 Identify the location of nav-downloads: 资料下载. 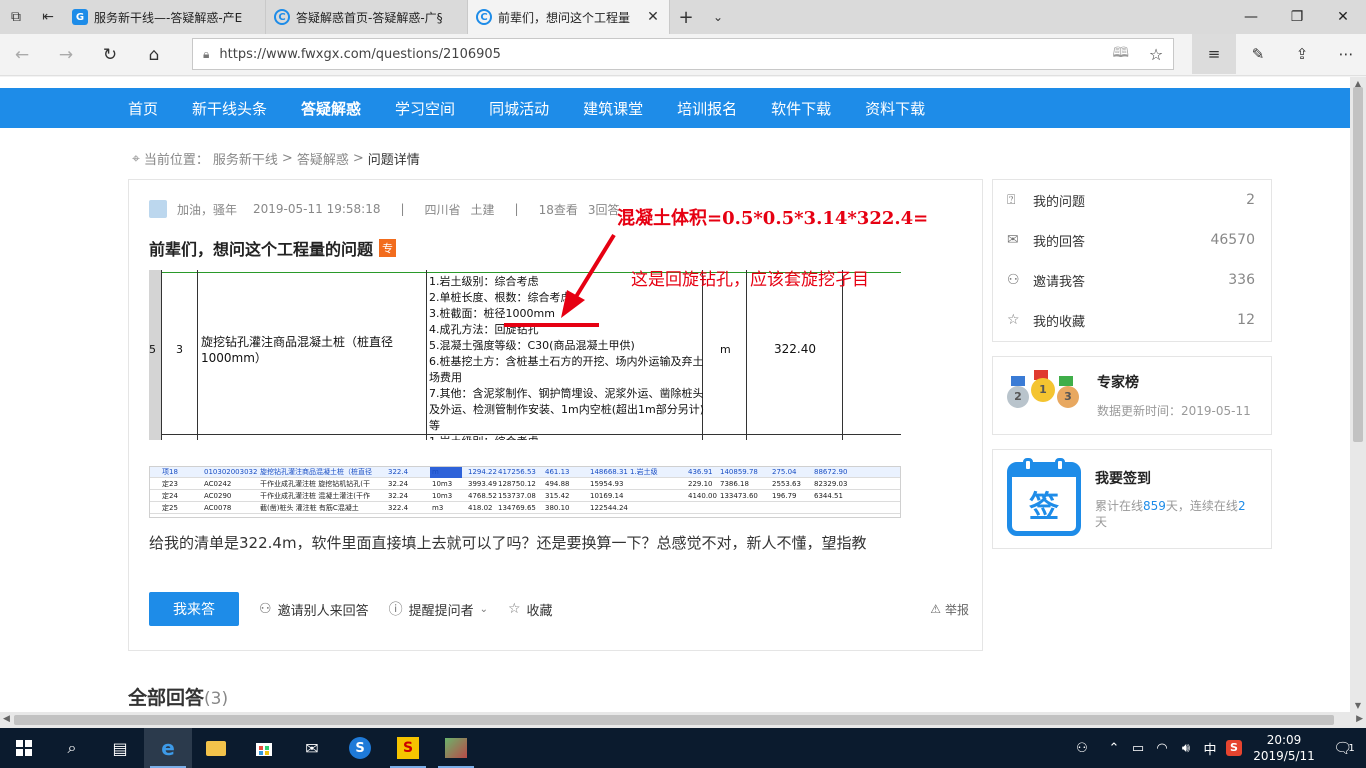
(895, 108).